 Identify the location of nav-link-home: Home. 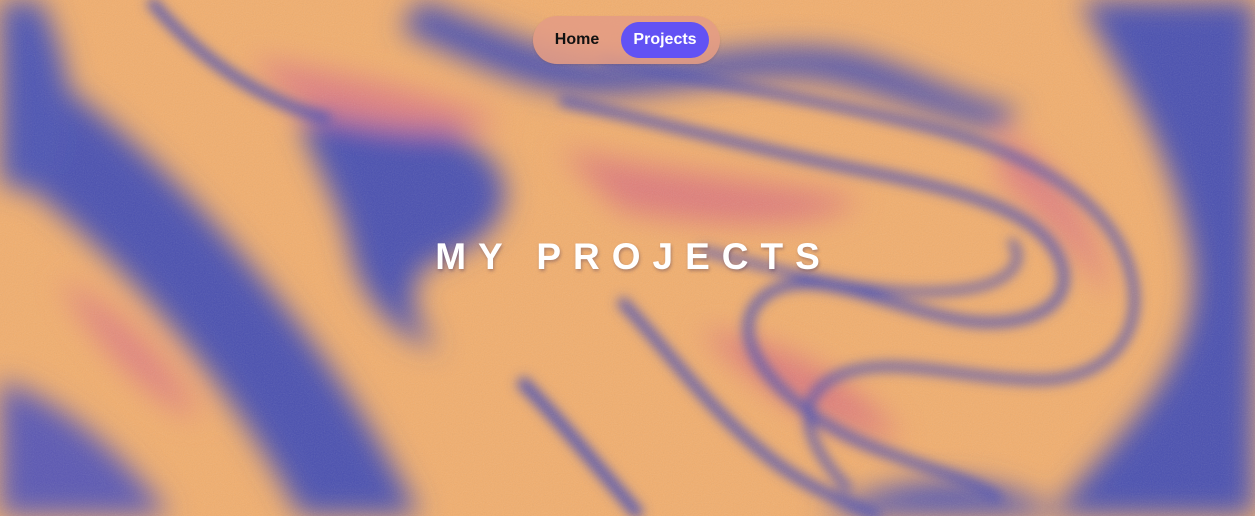
(577, 40).